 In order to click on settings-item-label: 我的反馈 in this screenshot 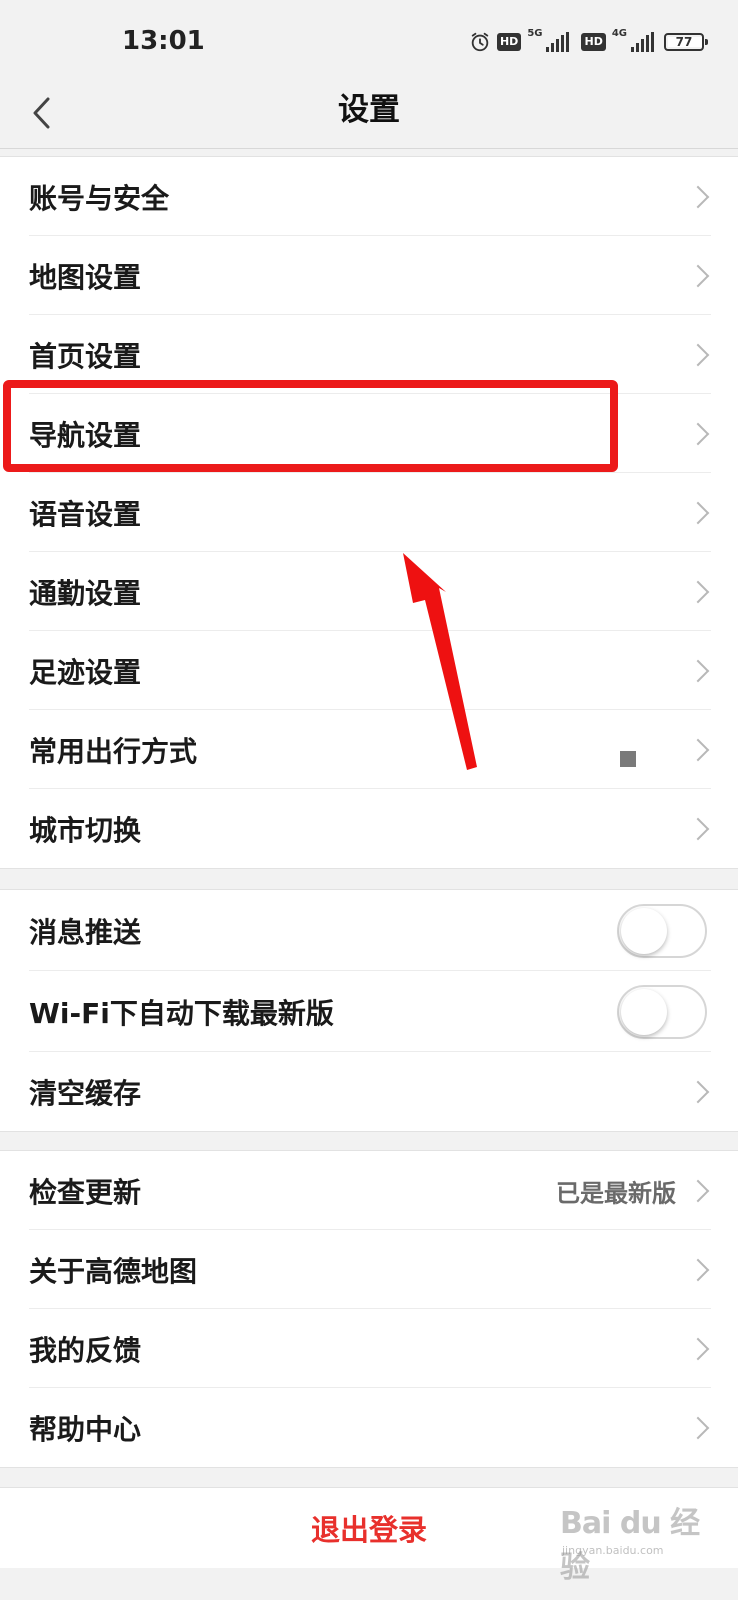, I will do `click(85, 1350)`.